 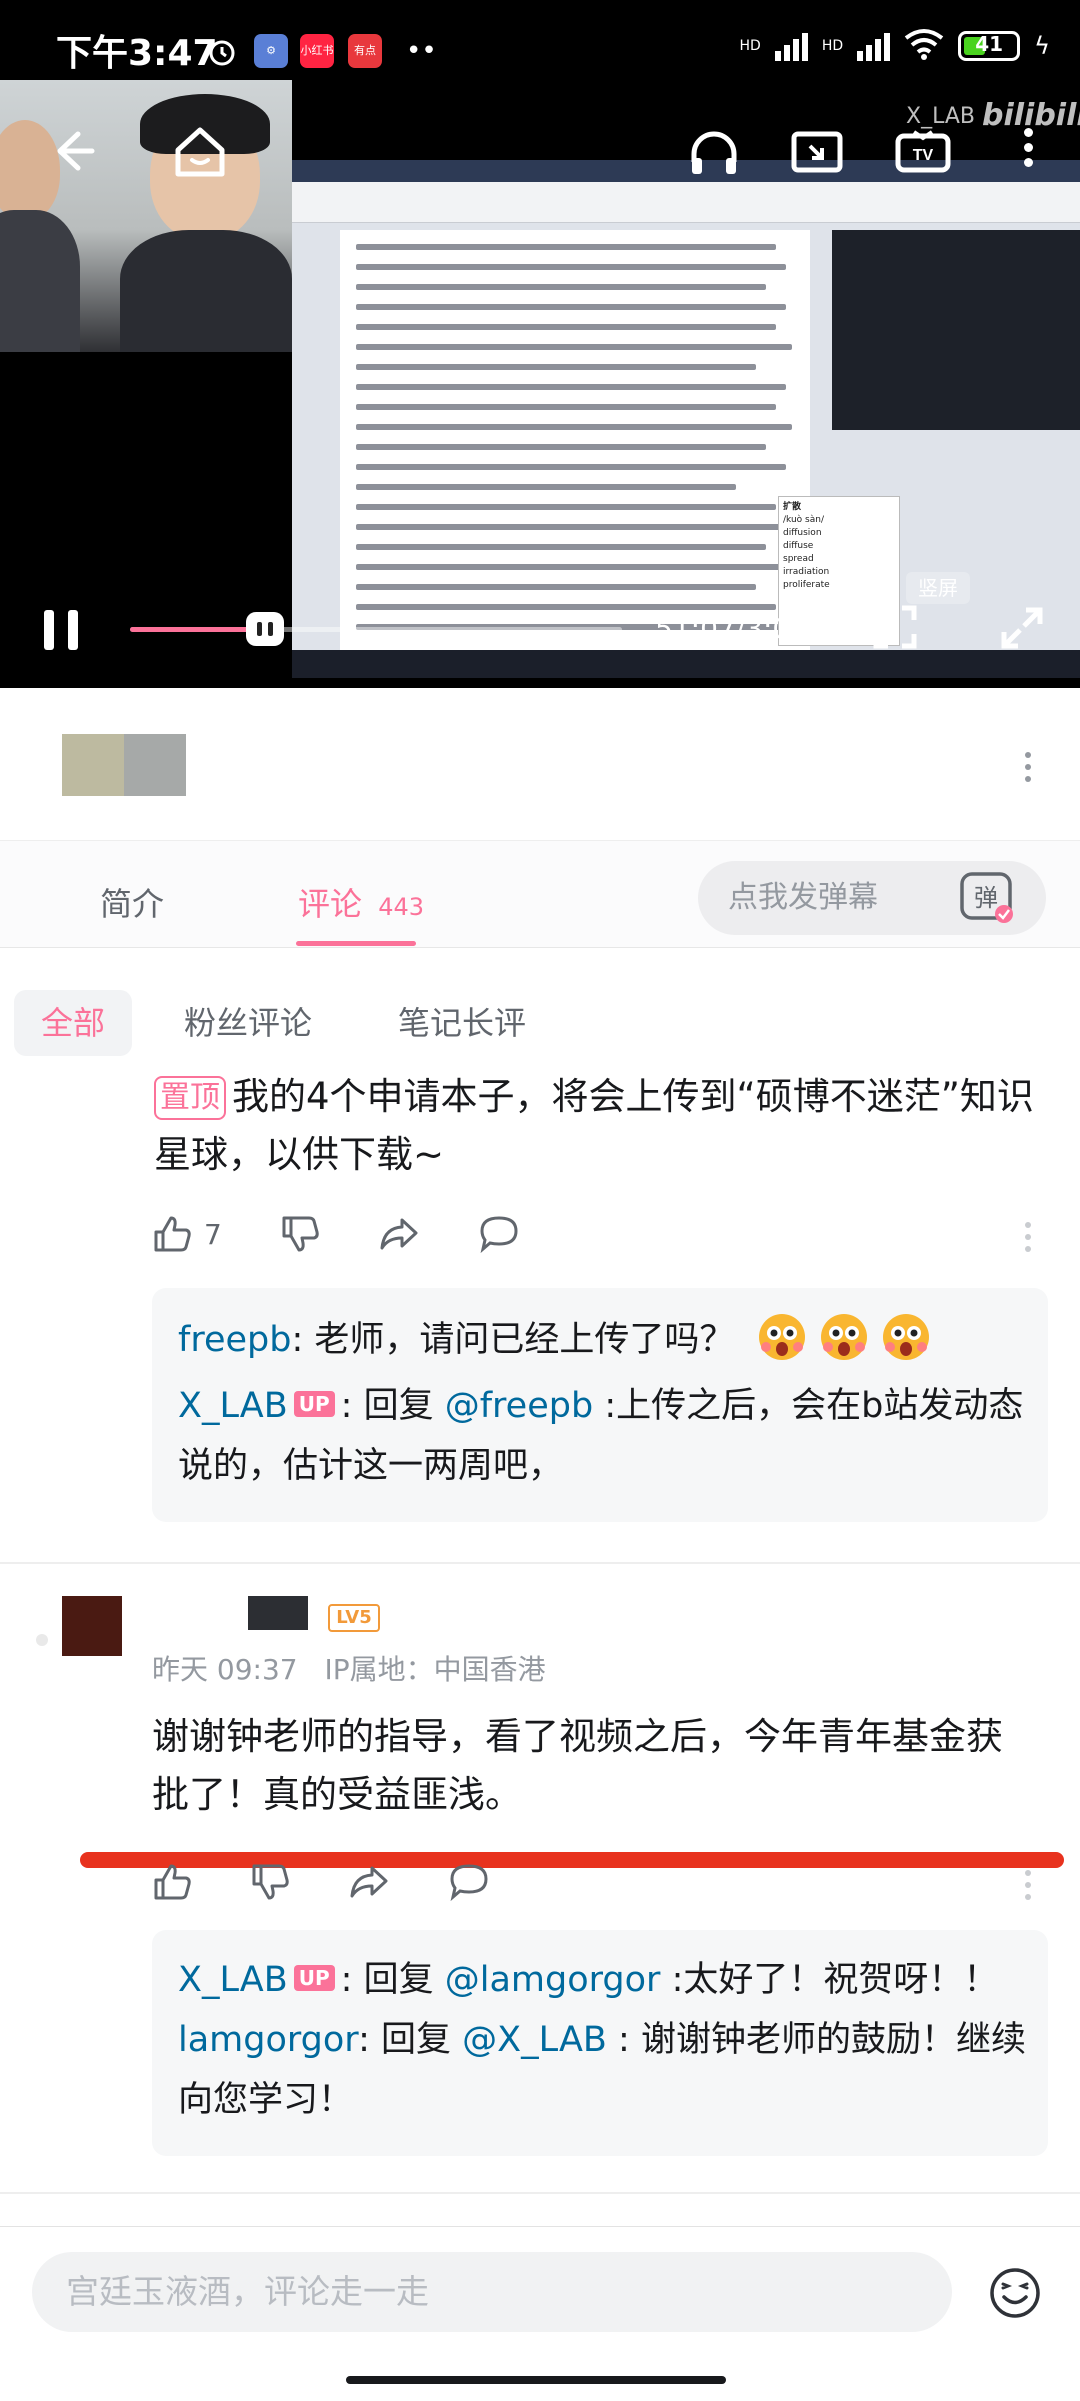 I want to click on pause-icon, so click(x=61, y=630).